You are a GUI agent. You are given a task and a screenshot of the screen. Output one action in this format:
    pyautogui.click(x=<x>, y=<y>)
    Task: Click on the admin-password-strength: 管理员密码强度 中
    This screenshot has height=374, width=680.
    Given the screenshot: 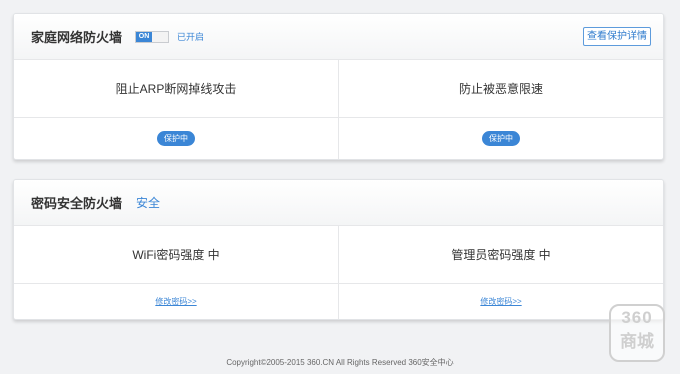 What is the action you would take?
    pyautogui.click(x=501, y=255)
    